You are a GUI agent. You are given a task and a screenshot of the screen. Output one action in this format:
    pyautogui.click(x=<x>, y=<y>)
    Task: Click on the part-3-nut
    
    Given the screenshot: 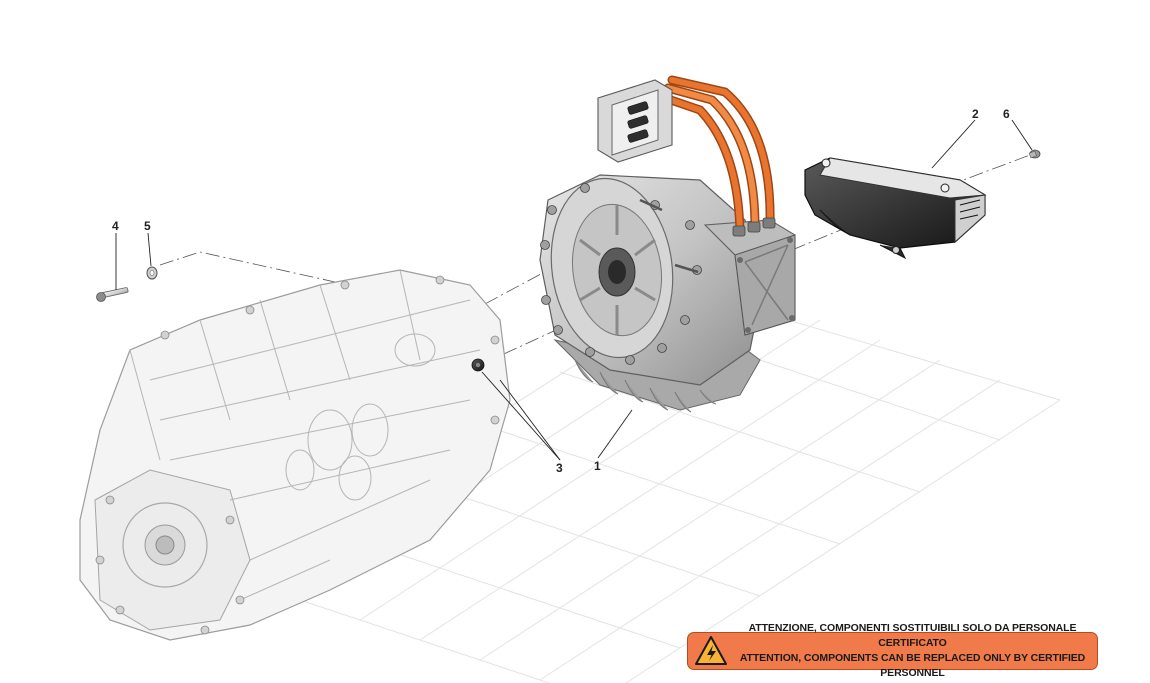 What is the action you would take?
    pyautogui.click(x=478, y=365)
    